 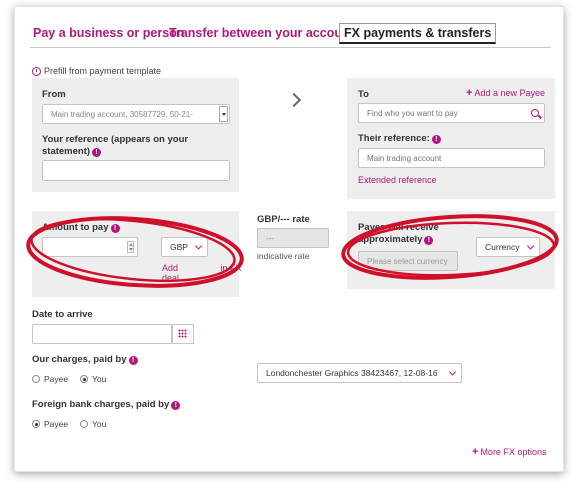 I want to click on annotation-overlay, so click(x=292, y=251).